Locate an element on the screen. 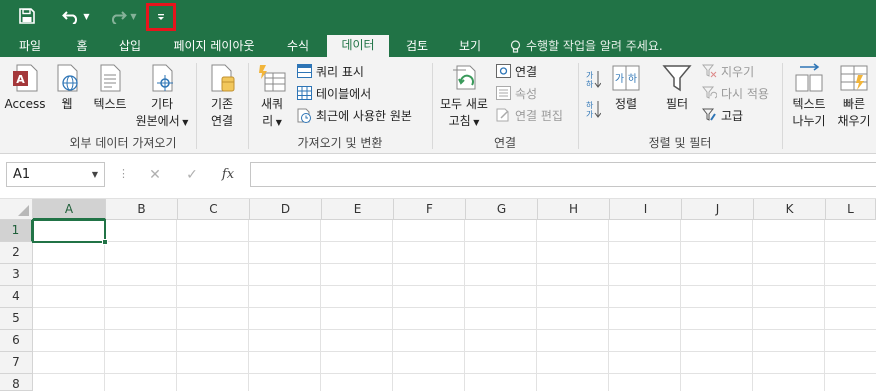  column-header: E is located at coordinates (358, 209).